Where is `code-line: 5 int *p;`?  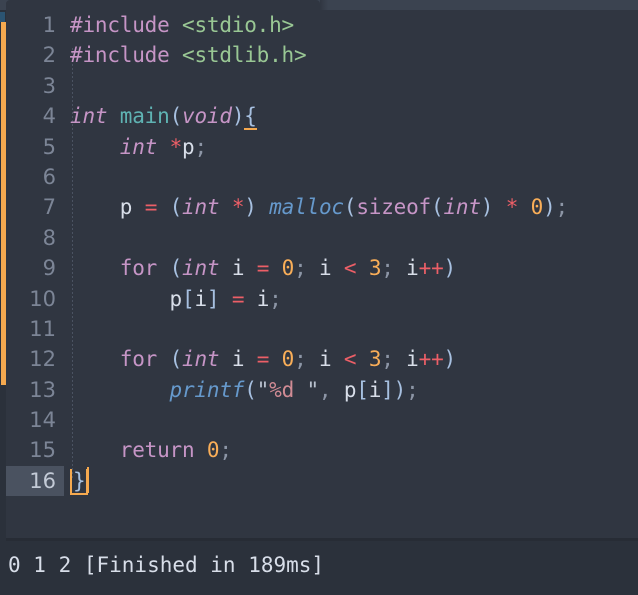
code-line: 5 int *p; is located at coordinates (322, 147).